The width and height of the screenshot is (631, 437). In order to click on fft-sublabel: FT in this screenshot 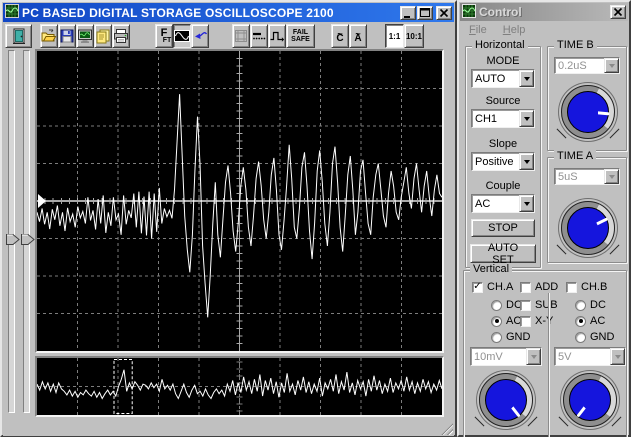, I will do `click(167, 40)`.